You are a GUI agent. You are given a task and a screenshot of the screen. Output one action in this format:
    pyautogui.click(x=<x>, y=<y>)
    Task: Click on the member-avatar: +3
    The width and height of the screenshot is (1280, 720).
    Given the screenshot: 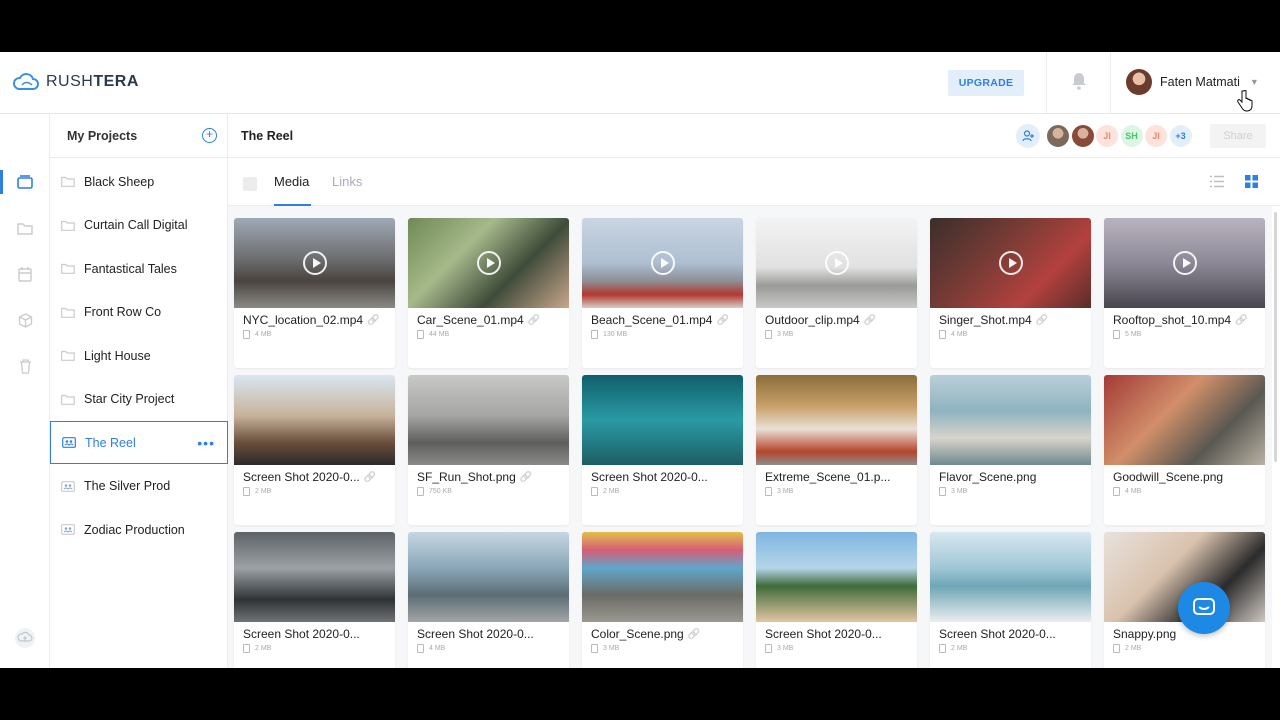 What is the action you would take?
    pyautogui.click(x=1180, y=136)
    